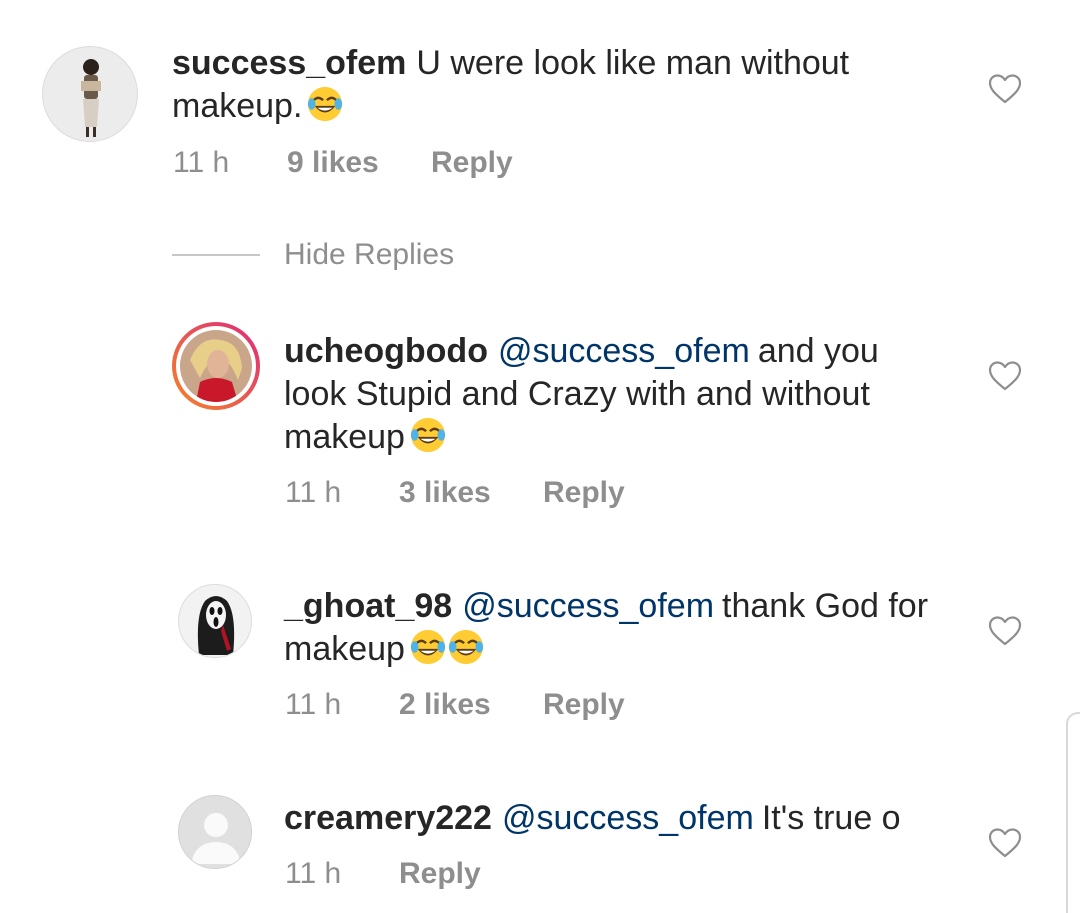 The height and width of the screenshot is (913, 1080). I want to click on likes-count: 9 likes, so click(359, 163).